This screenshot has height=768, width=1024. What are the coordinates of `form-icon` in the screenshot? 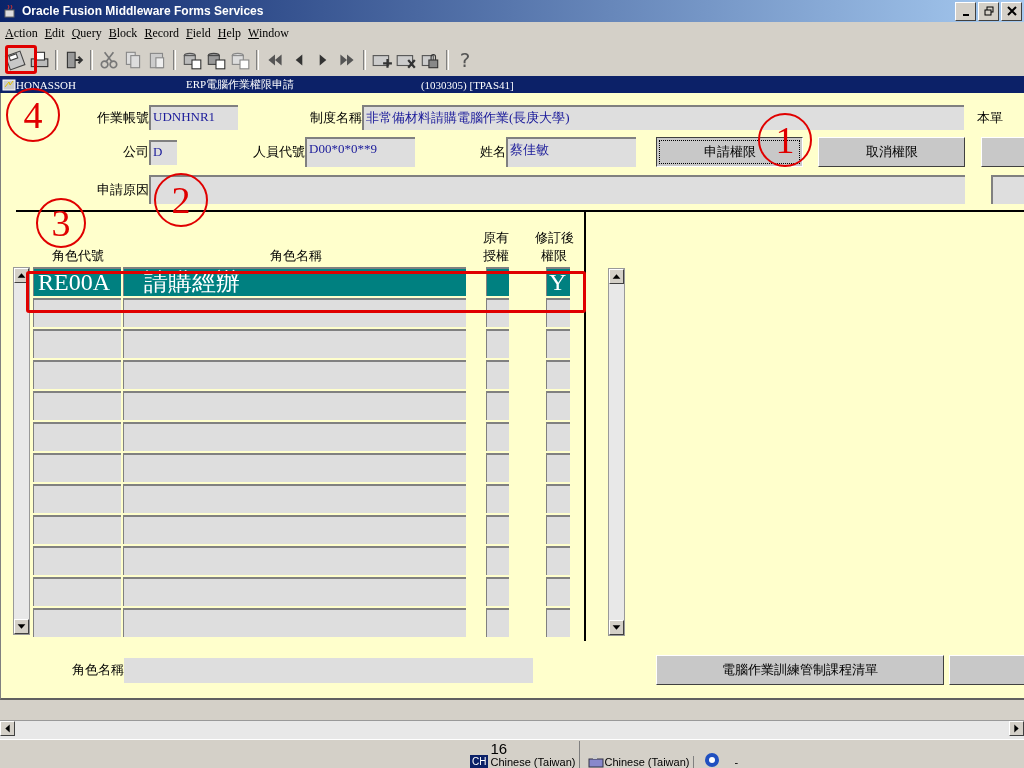 It's located at (9, 84).